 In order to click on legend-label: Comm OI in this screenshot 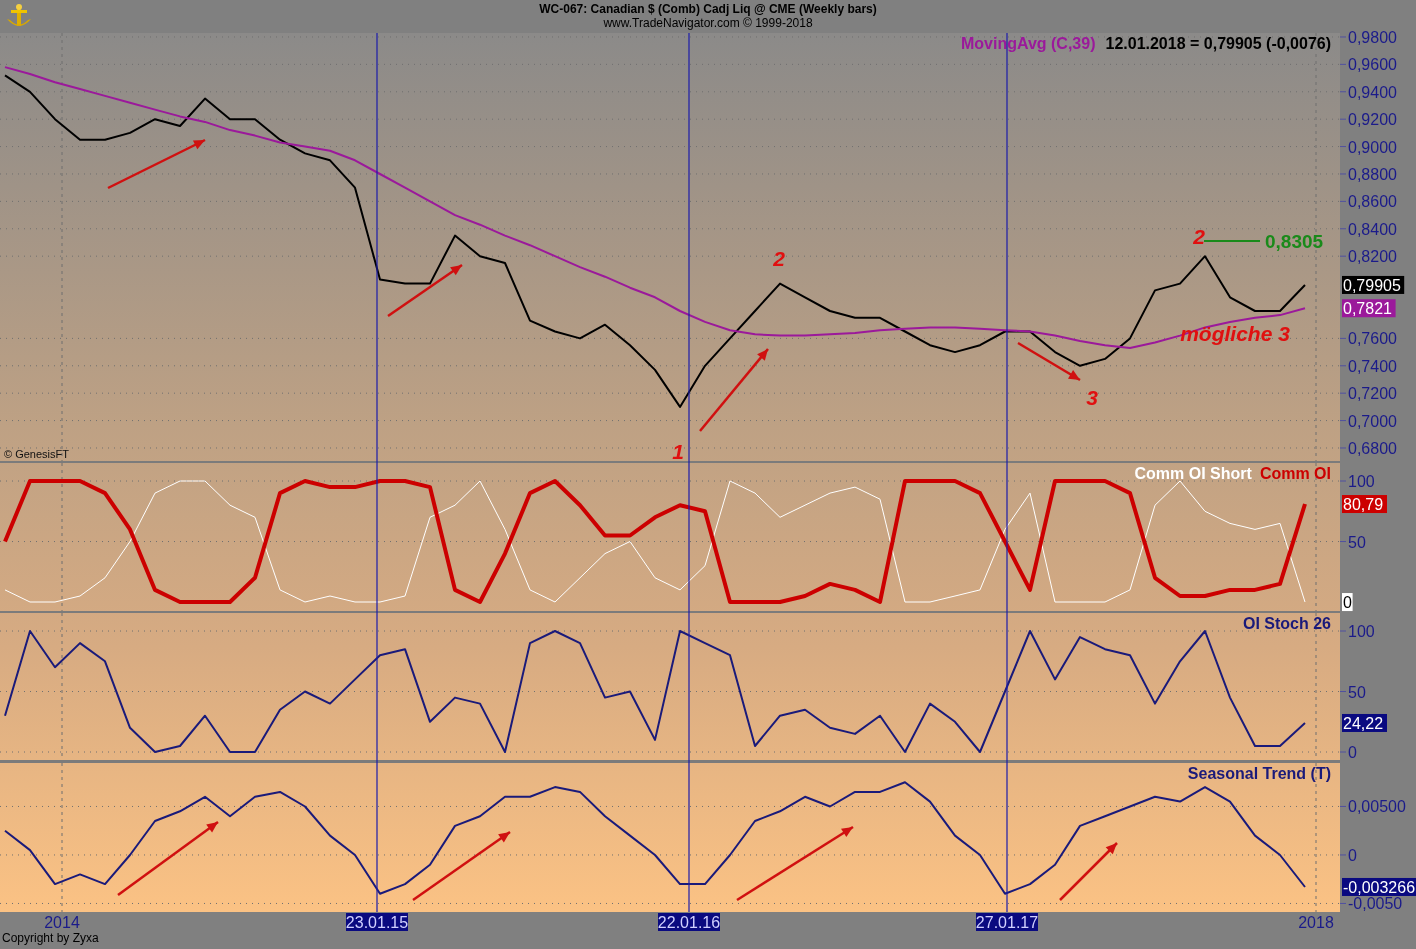, I will do `click(1295, 473)`.